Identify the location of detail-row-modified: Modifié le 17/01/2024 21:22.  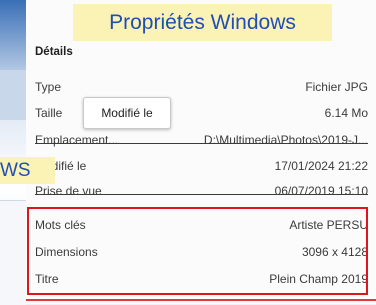
(201, 169).